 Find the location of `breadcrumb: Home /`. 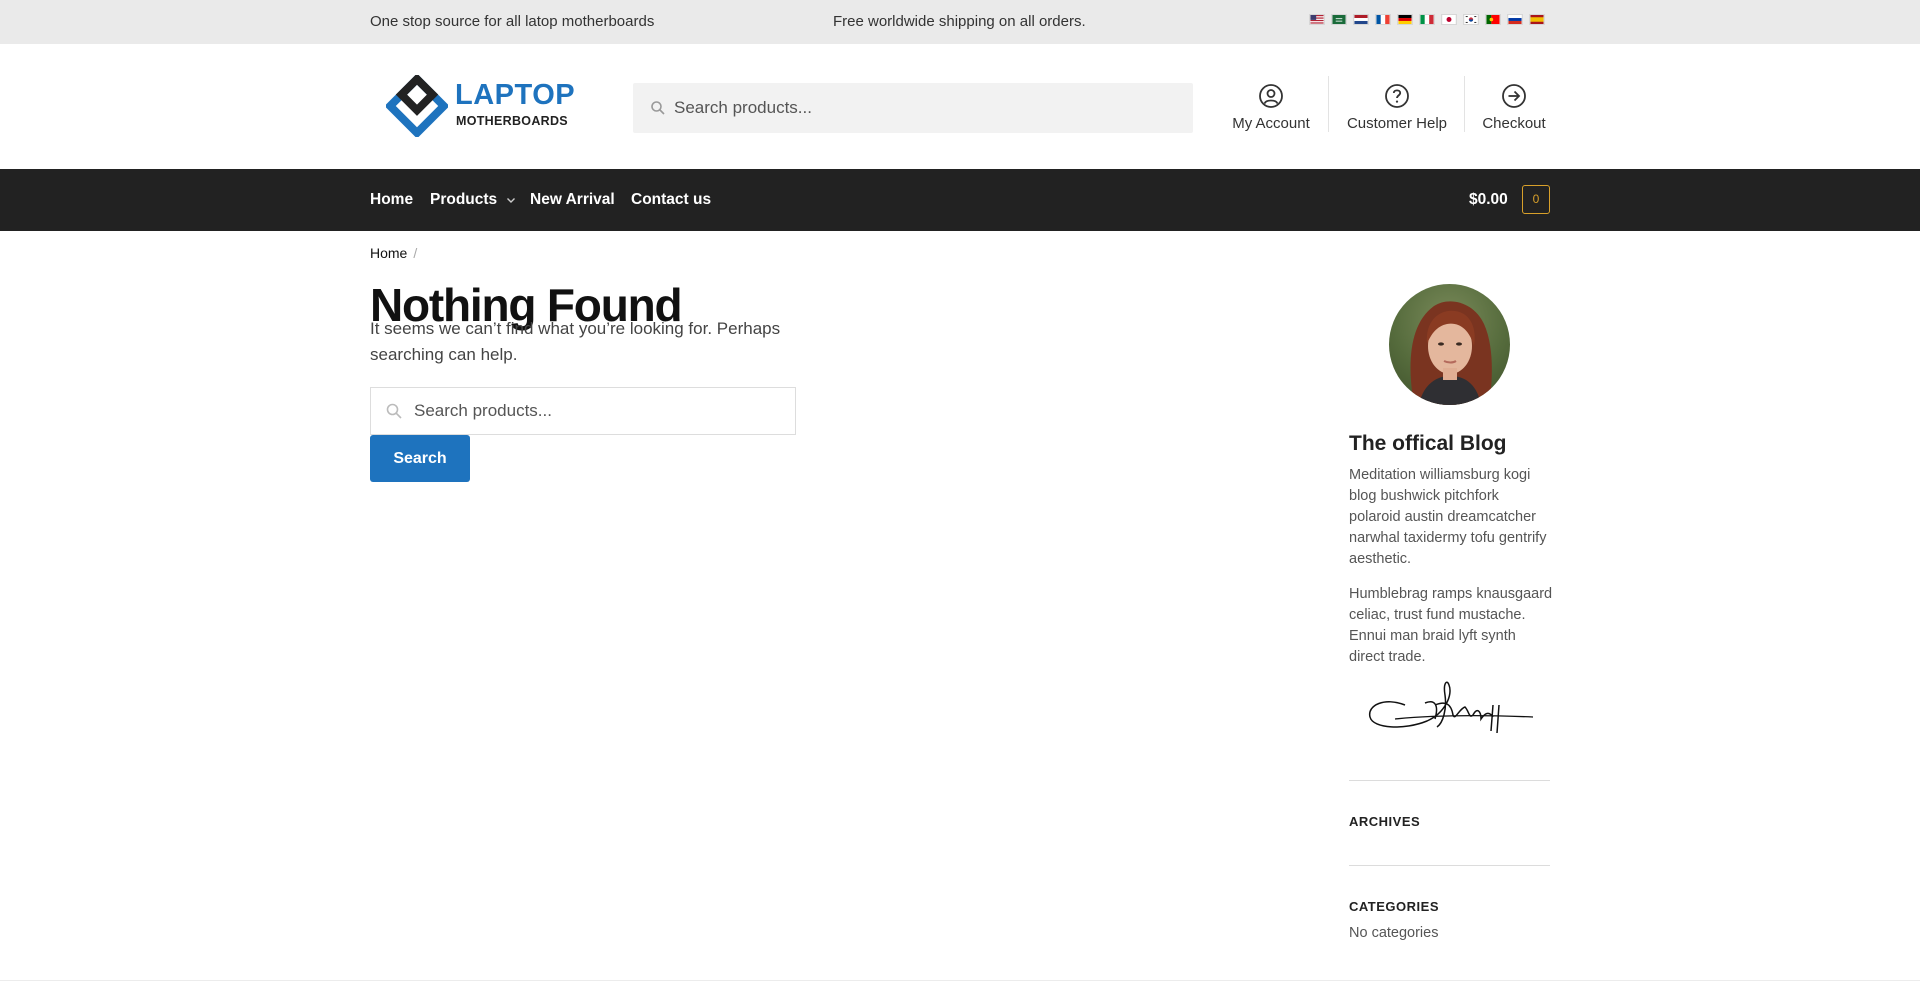

breadcrumb: Home / is located at coordinates (393, 253).